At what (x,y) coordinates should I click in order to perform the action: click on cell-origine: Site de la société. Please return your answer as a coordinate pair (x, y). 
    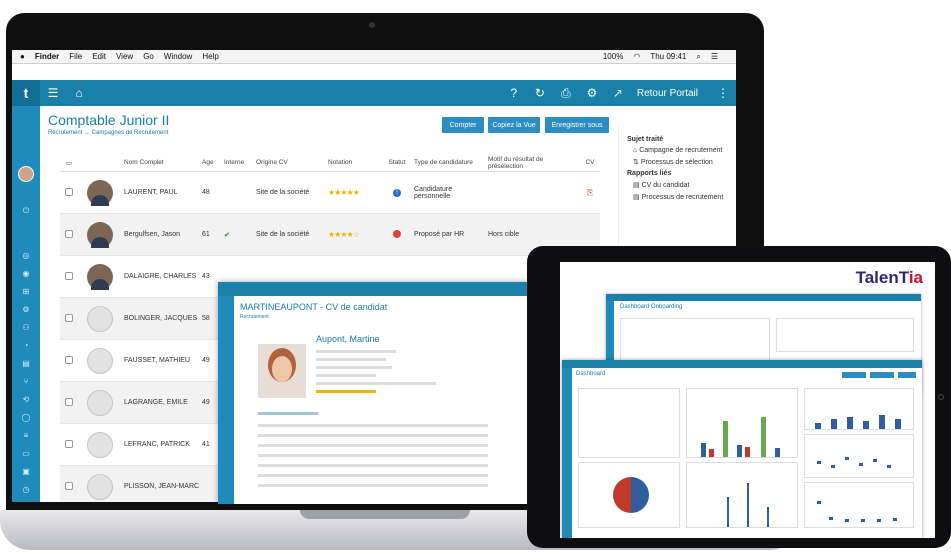
    Looking at the image, I should click on (283, 192).